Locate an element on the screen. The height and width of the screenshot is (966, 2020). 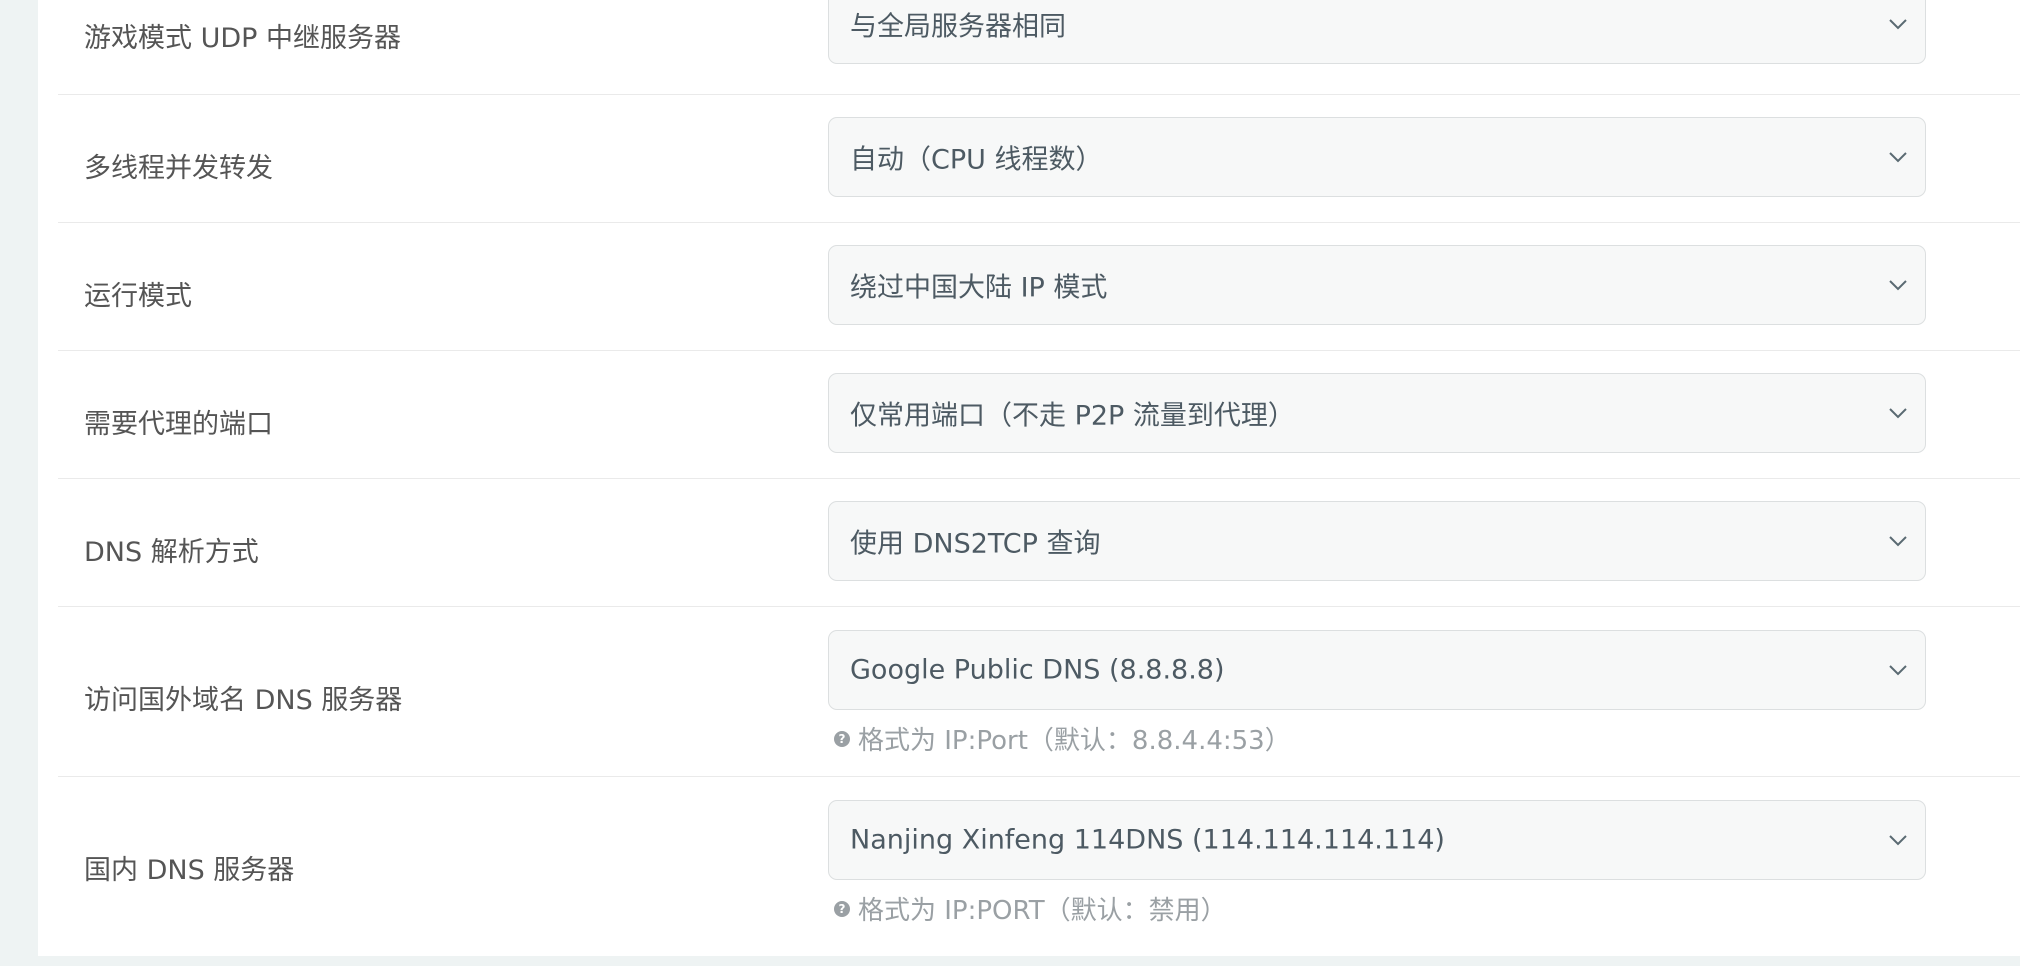
setting-row-run-mode: 运行模式 绕过中国大陆 IP 模式 is located at coordinates (1039, 286).